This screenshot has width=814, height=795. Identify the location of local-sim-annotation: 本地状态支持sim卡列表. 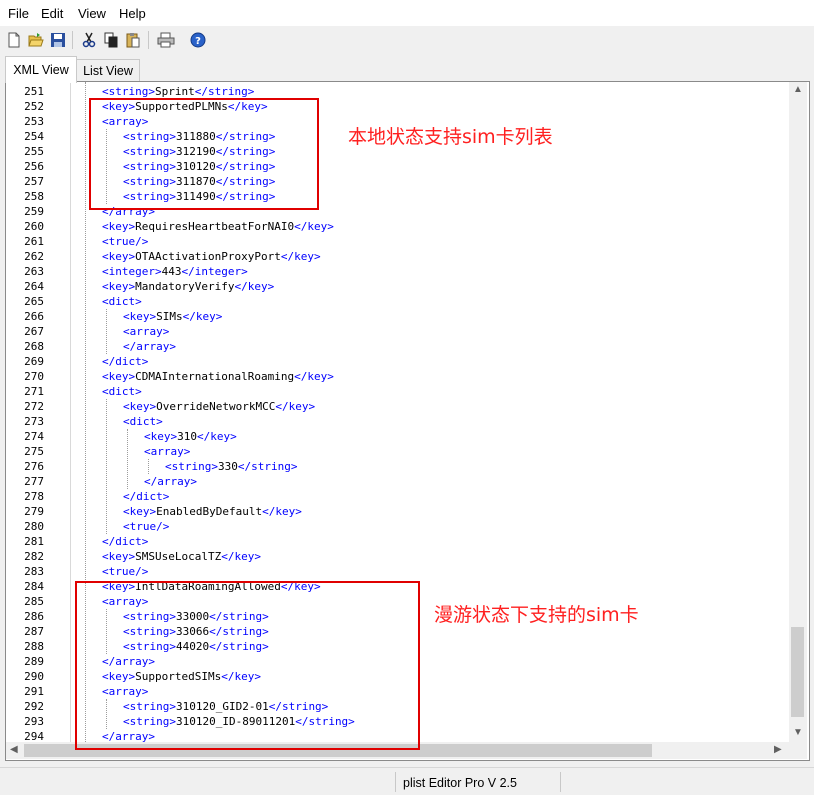
(450, 137).